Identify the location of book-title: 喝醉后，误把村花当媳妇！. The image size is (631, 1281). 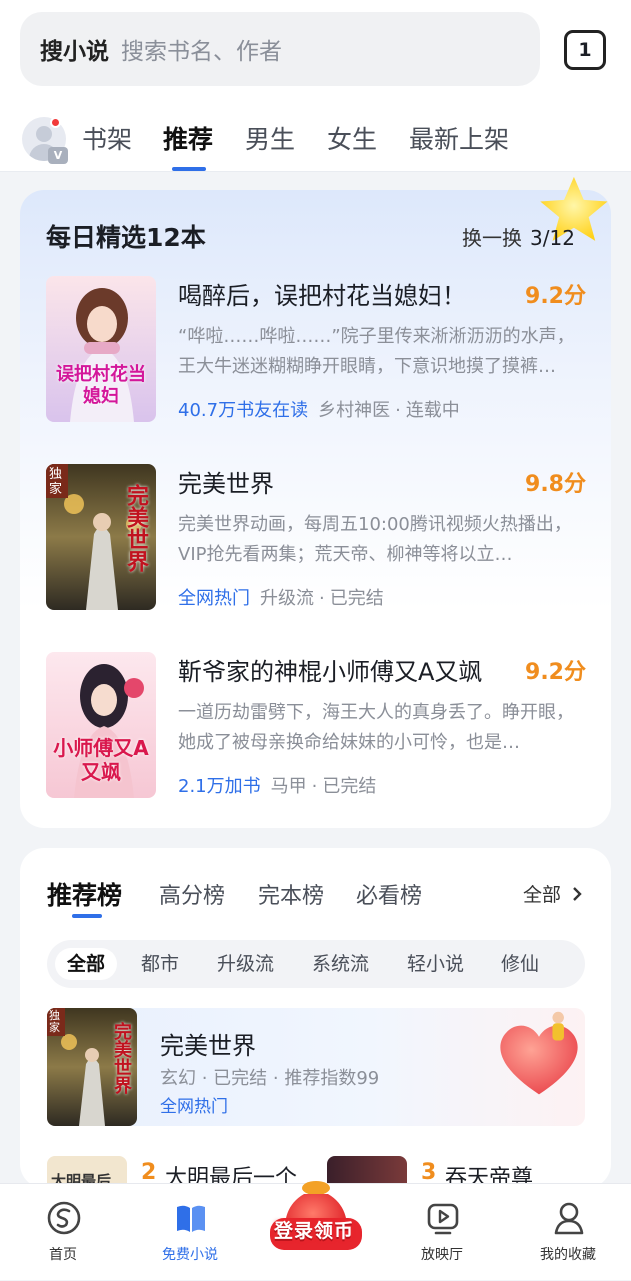
(322, 293).